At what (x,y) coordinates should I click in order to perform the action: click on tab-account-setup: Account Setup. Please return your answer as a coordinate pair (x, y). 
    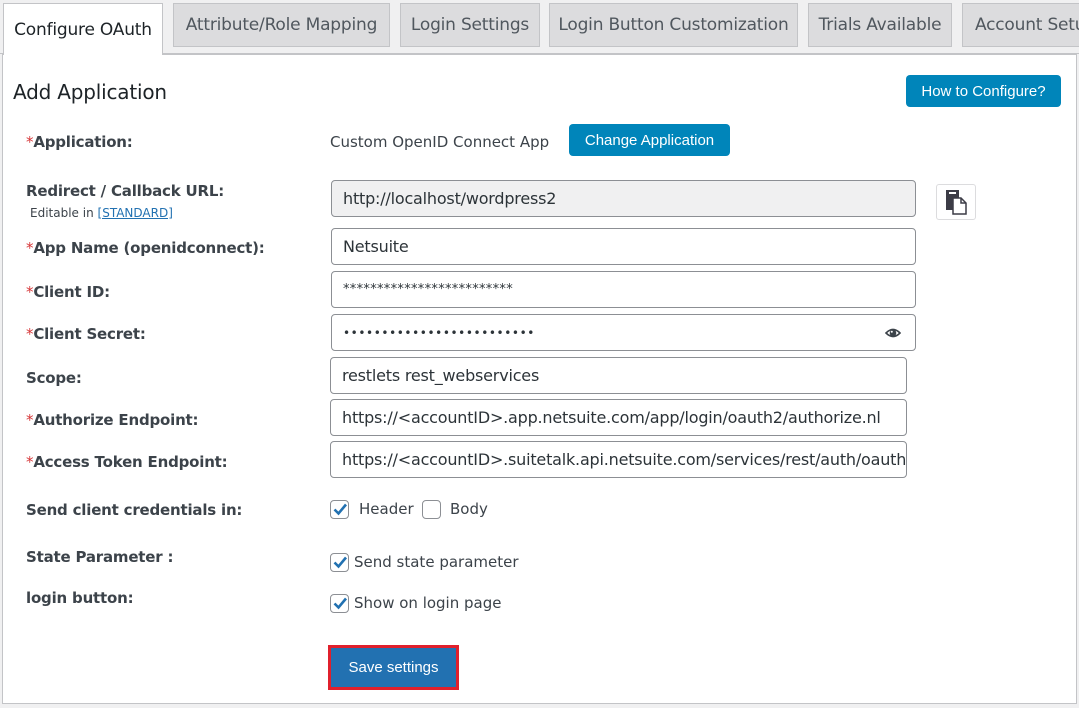
    Looking at the image, I should click on (1020, 25).